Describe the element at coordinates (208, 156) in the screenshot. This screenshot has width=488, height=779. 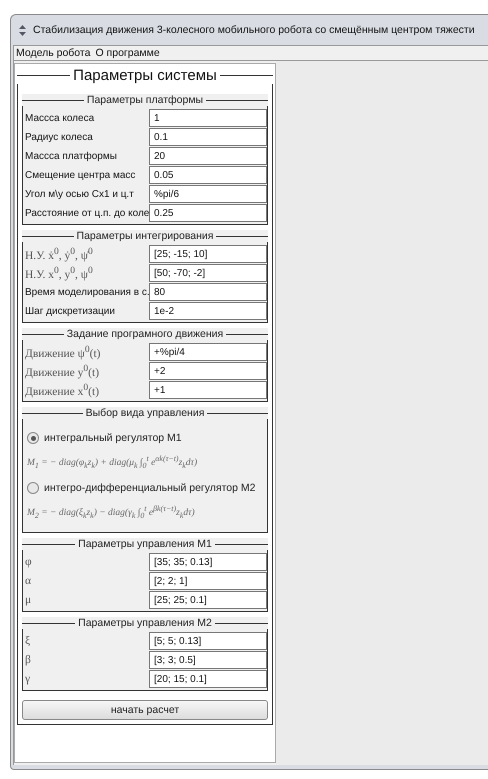
I see `input-field: 20` at that location.